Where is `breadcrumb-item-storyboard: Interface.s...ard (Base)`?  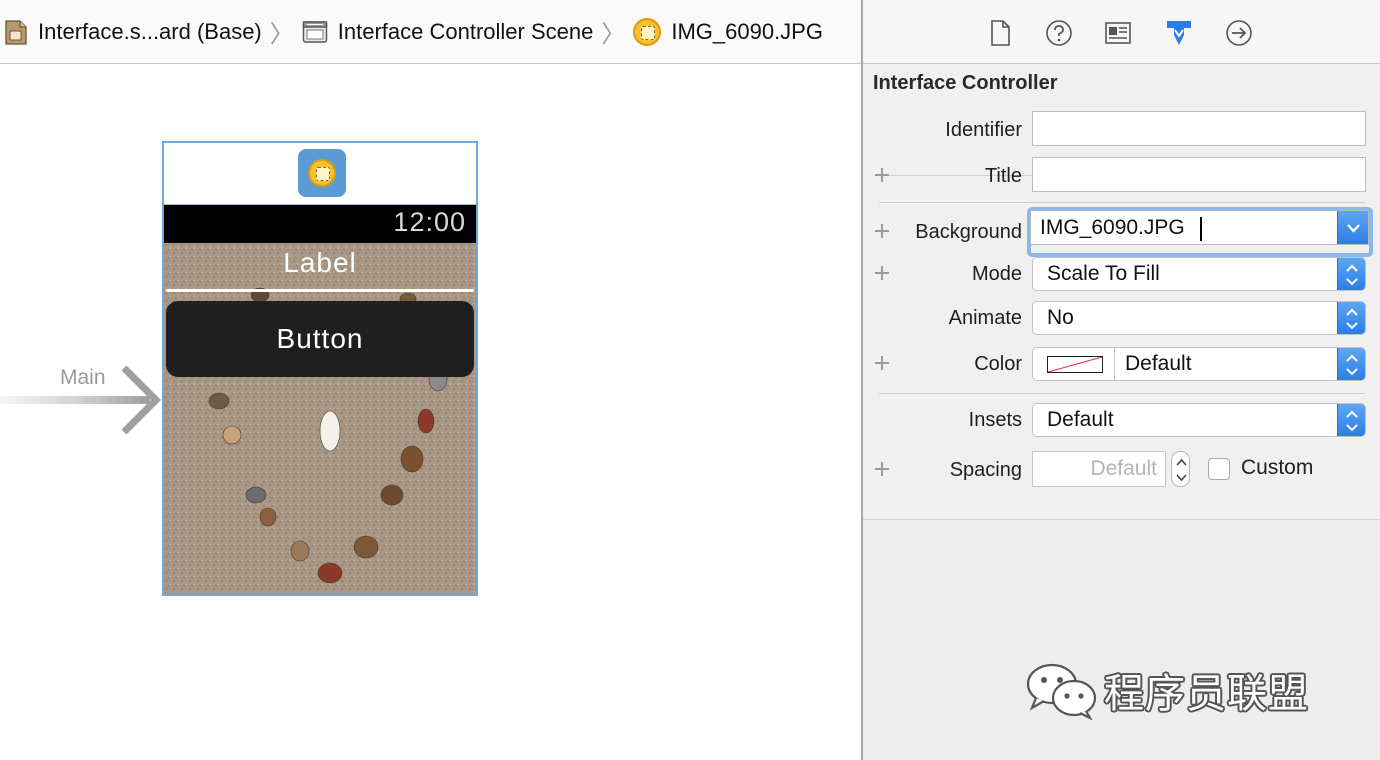 breadcrumb-item-storyboard: Interface.s...ard (Base) is located at coordinates (131, 32).